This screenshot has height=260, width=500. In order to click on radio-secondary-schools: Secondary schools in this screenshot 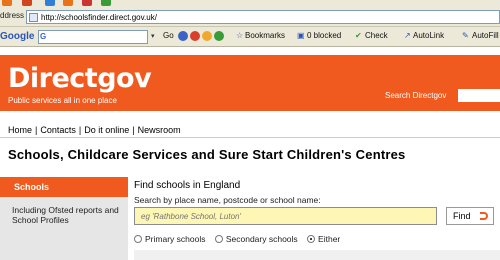, I will do `click(256, 239)`.